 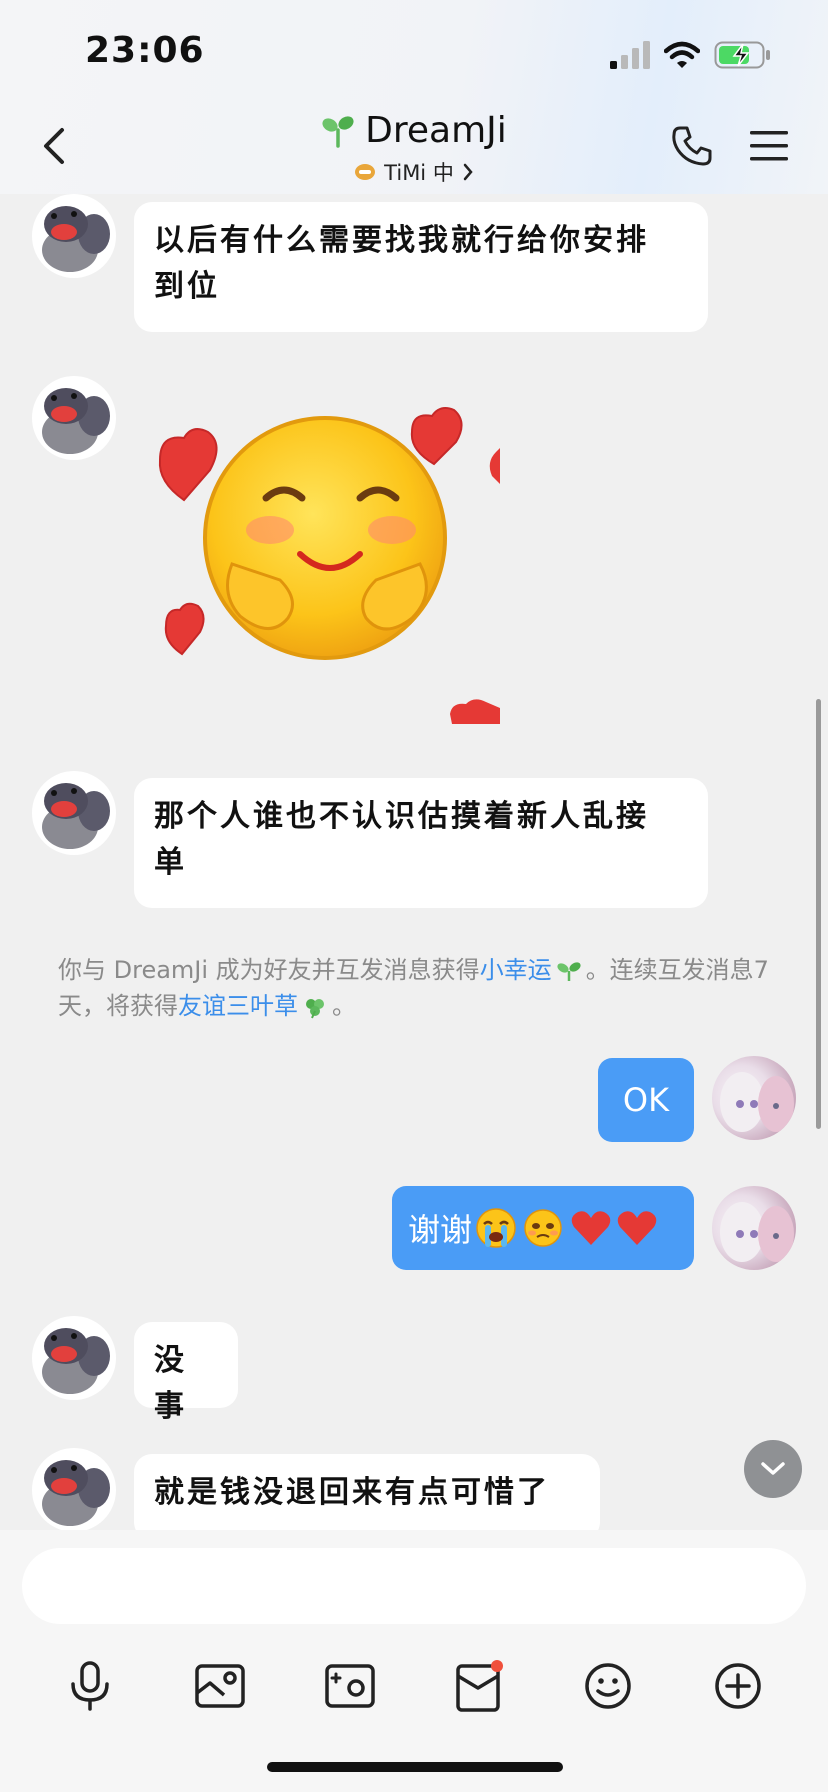 What do you see at coordinates (170, 1383) in the screenshot?
I see `message-text: 没事` at bounding box center [170, 1383].